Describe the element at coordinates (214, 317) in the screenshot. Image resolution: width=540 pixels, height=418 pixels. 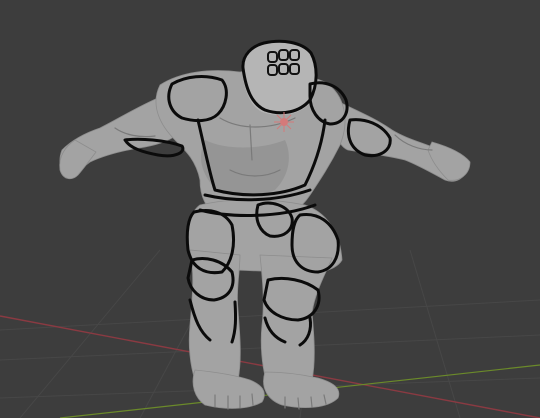
I see `left-leg` at that location.